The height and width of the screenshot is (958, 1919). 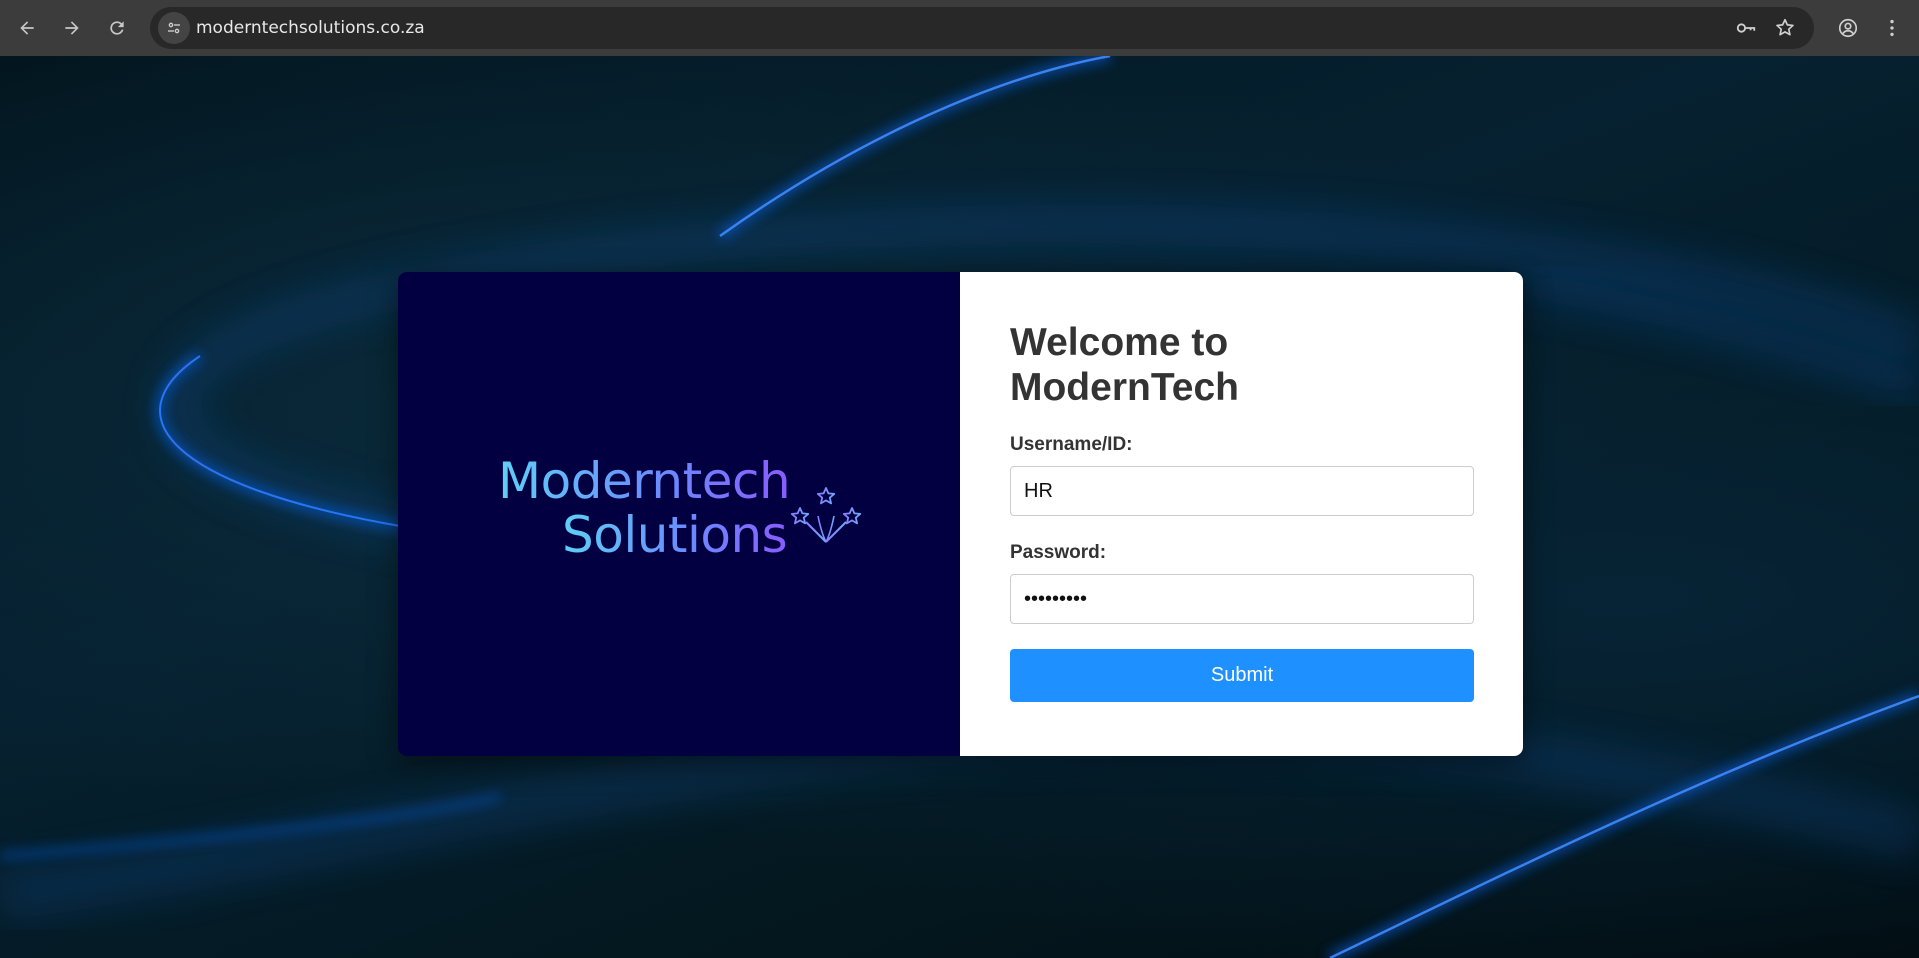 I want to click on profile-button, so click(x=1848, y=28).